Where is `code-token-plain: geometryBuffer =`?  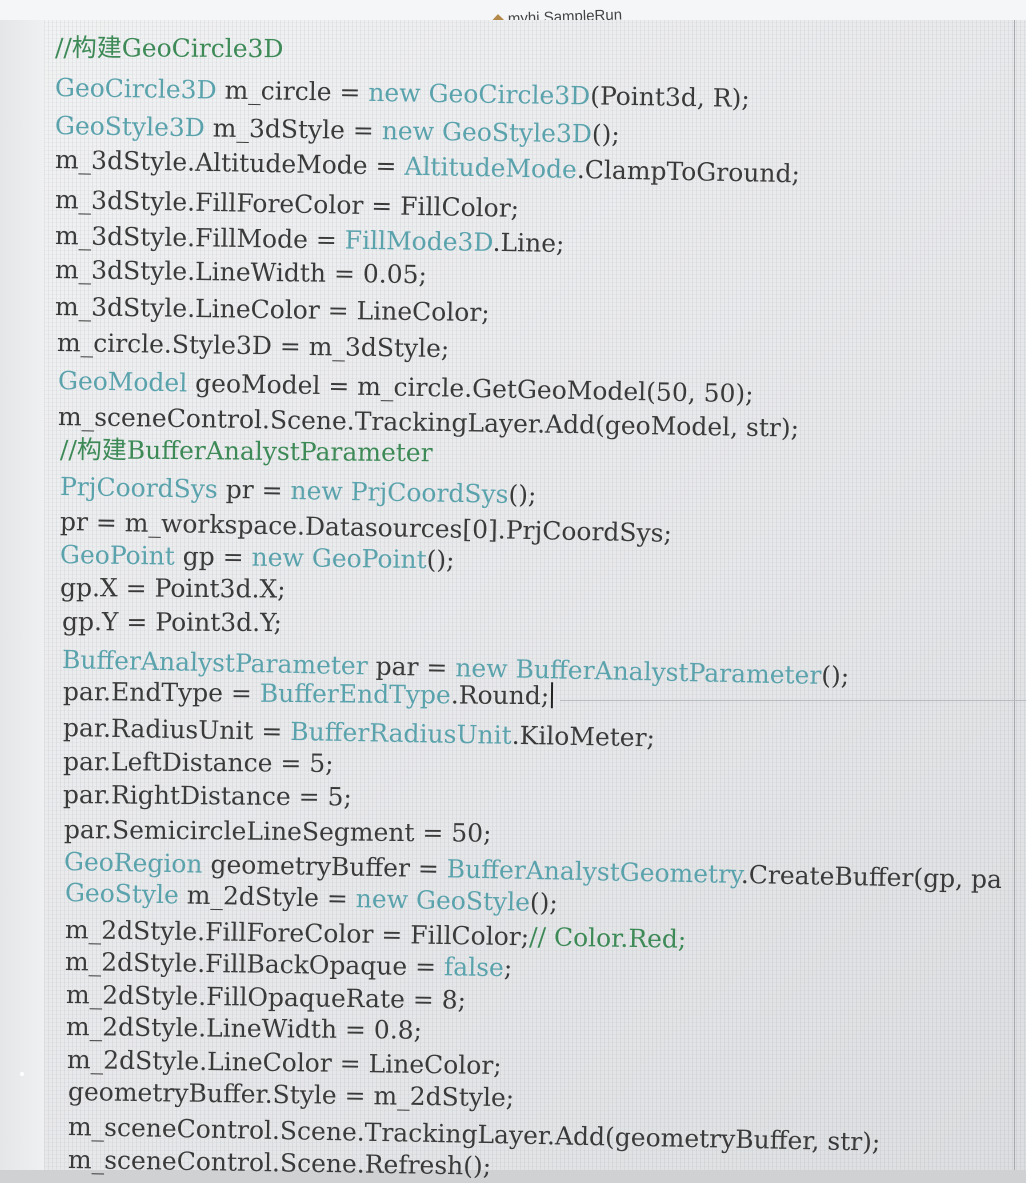
code-token-plain: geometryBuffer = is located at coordinates (325, 866).